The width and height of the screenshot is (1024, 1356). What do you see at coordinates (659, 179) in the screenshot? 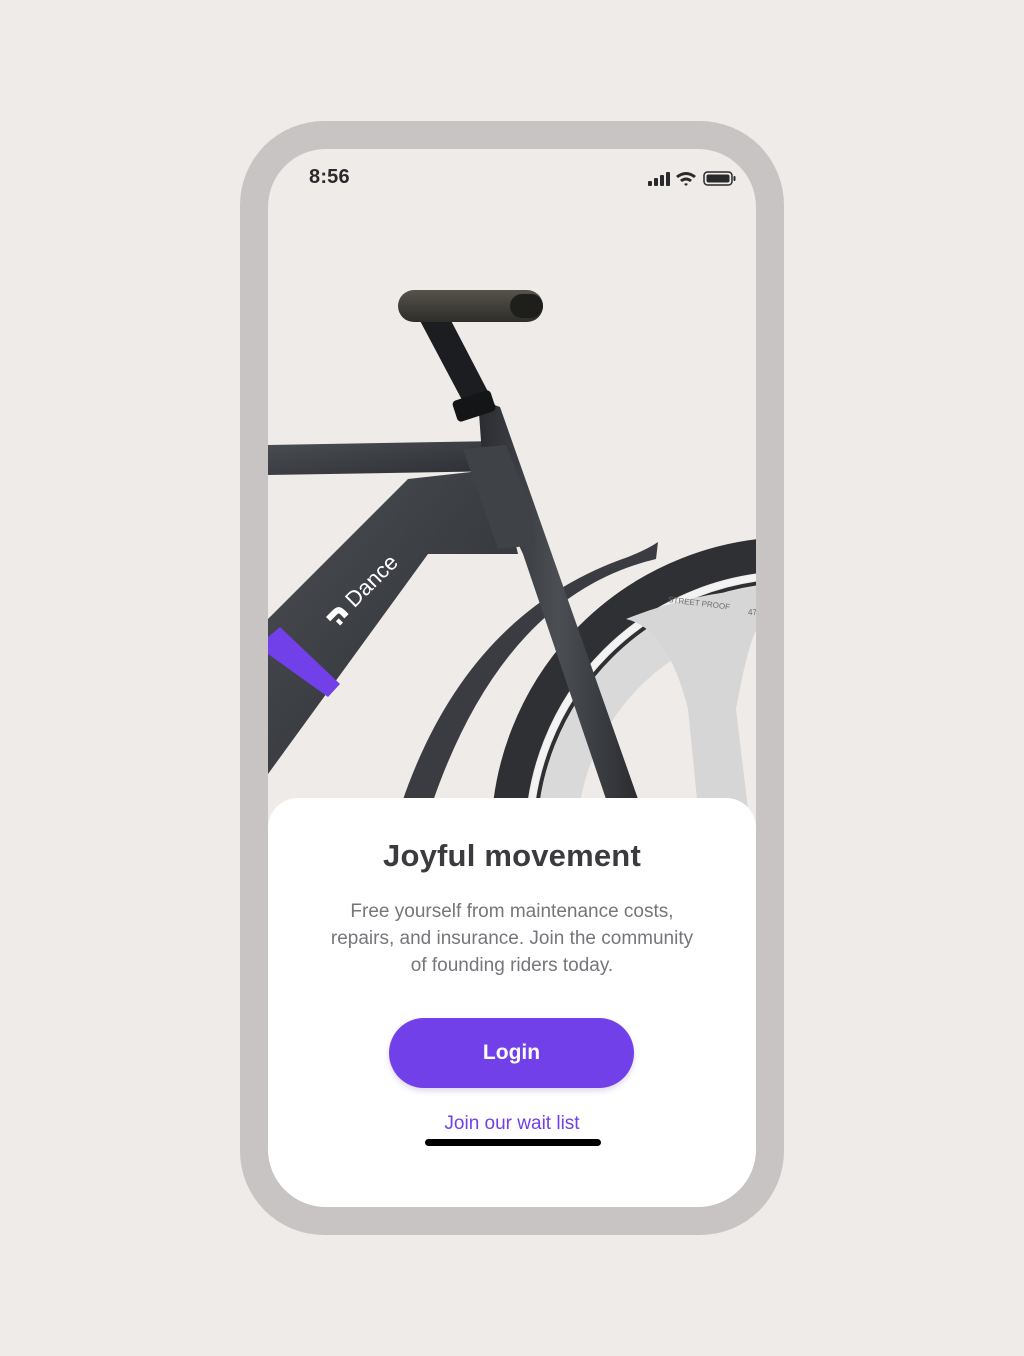
I see `cellular-signal-icon` at bounding box center [659, 179].